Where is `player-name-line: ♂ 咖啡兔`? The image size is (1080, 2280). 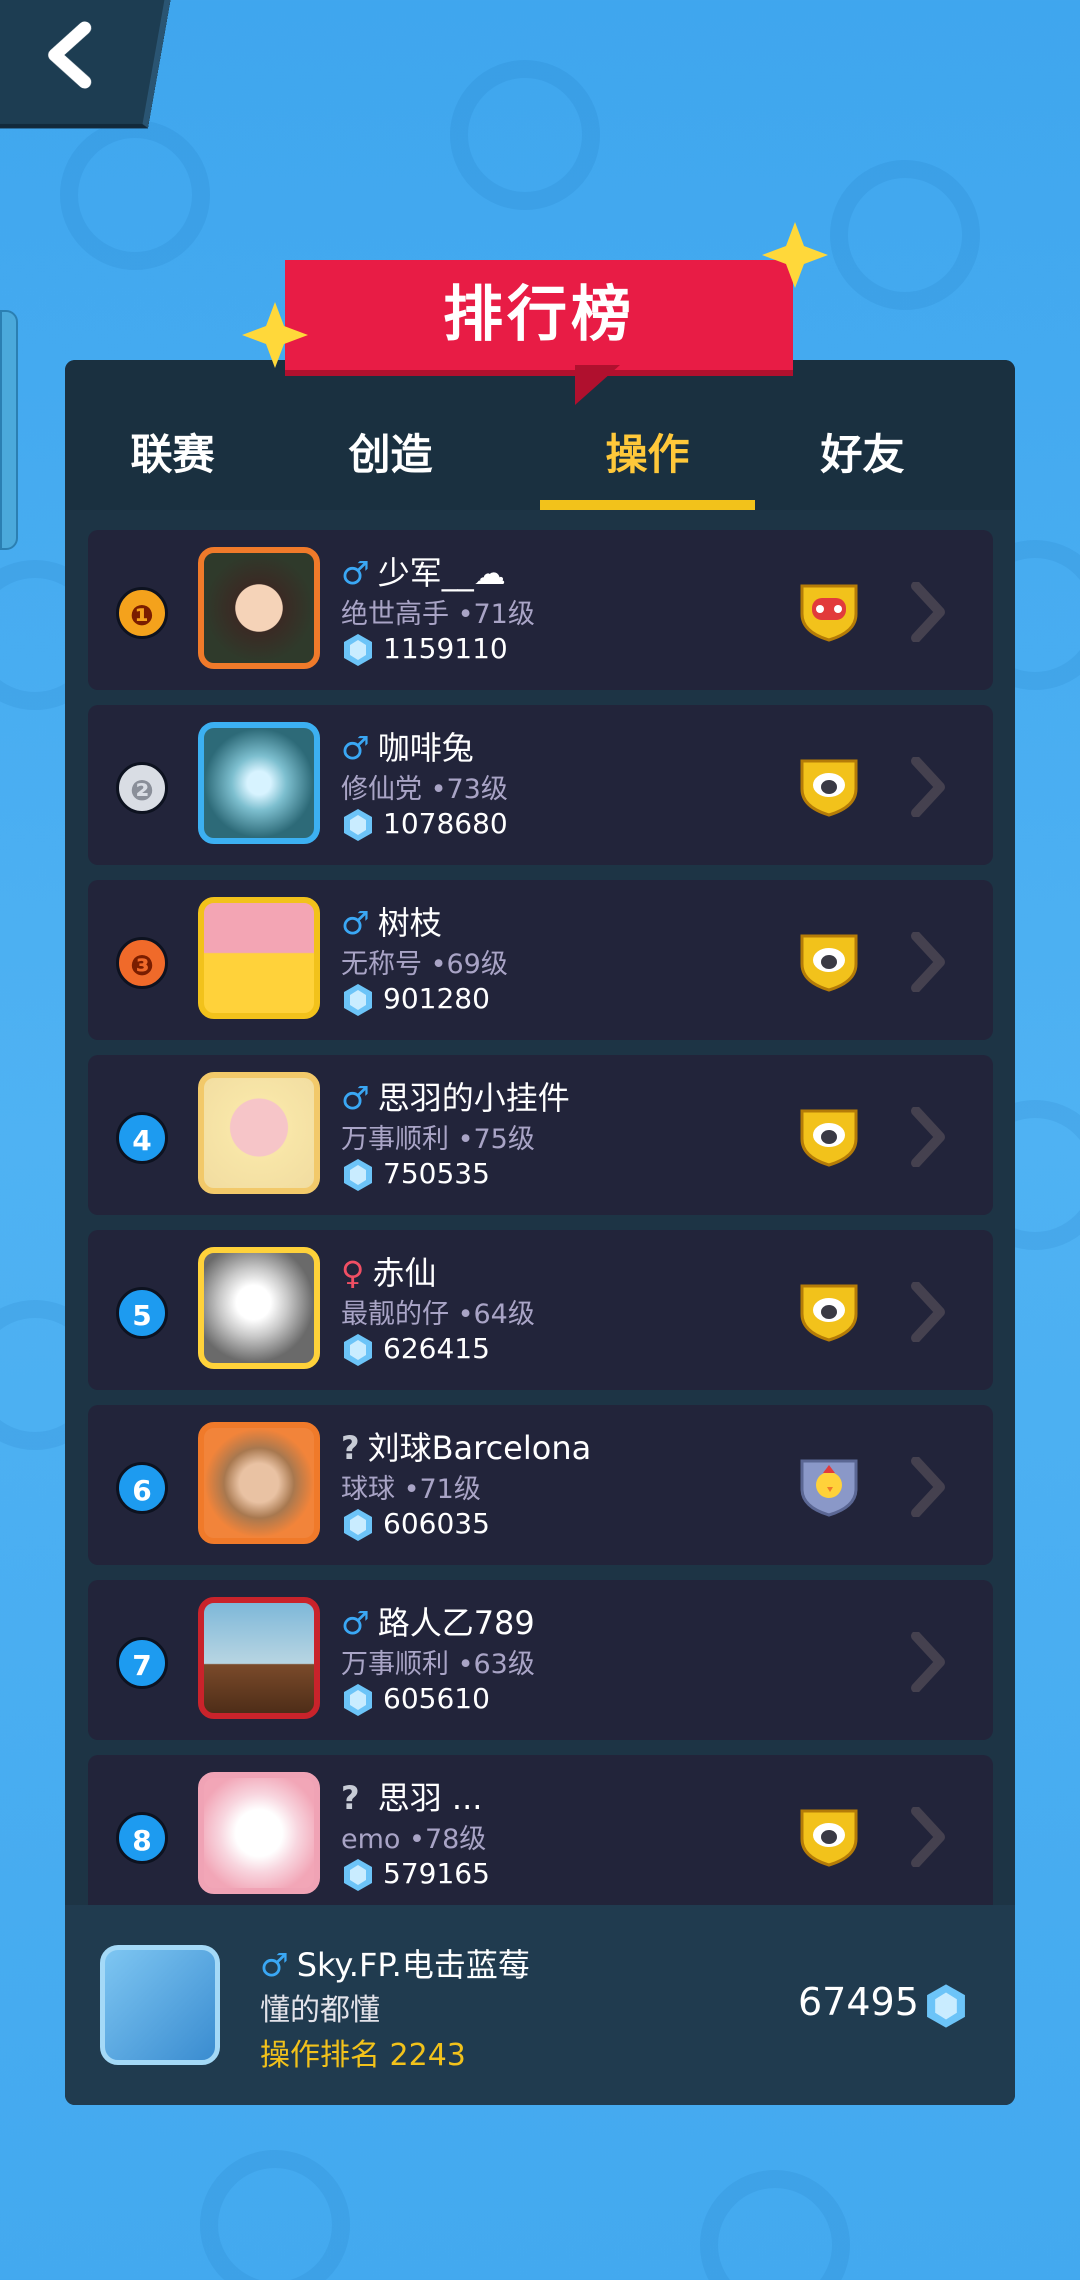 player-name-line: ♂ 咖啡兔 is located at coordinates (407, 746).